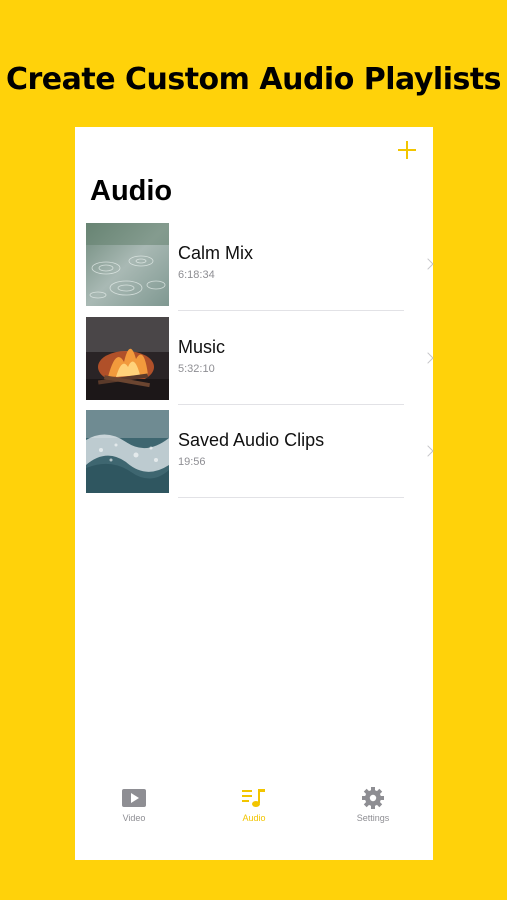  What do you see at coordinates (373, 812) in the screenshot?
I see `tab-settings: Settings` at bounding box center [373, 812].